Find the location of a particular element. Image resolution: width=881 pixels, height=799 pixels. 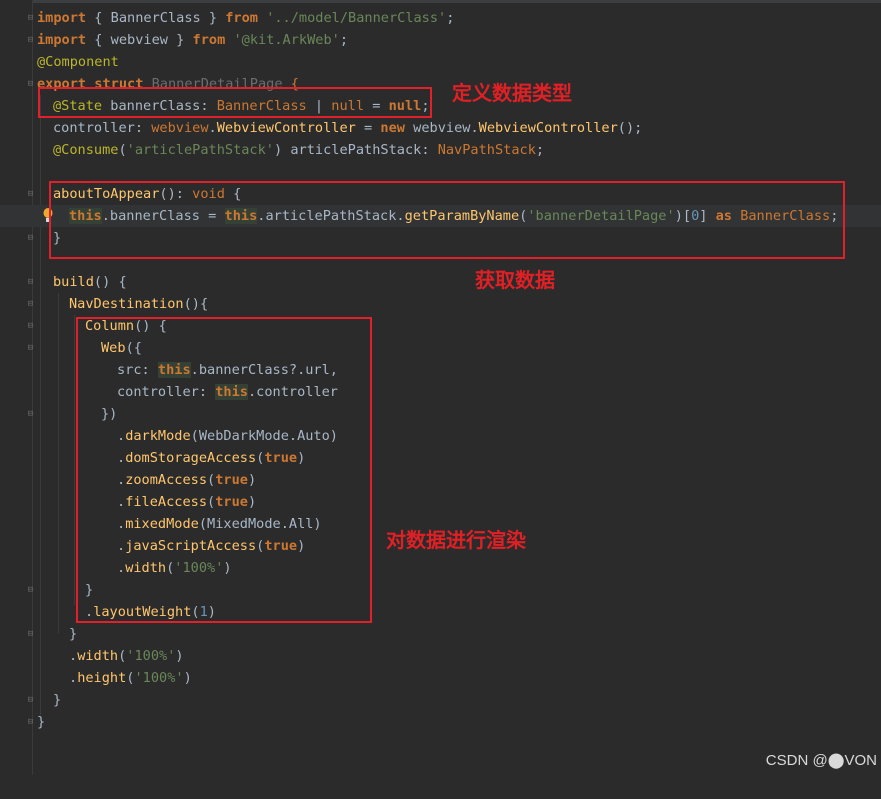

editor-tab-strip is located at coordinates (440, 1).